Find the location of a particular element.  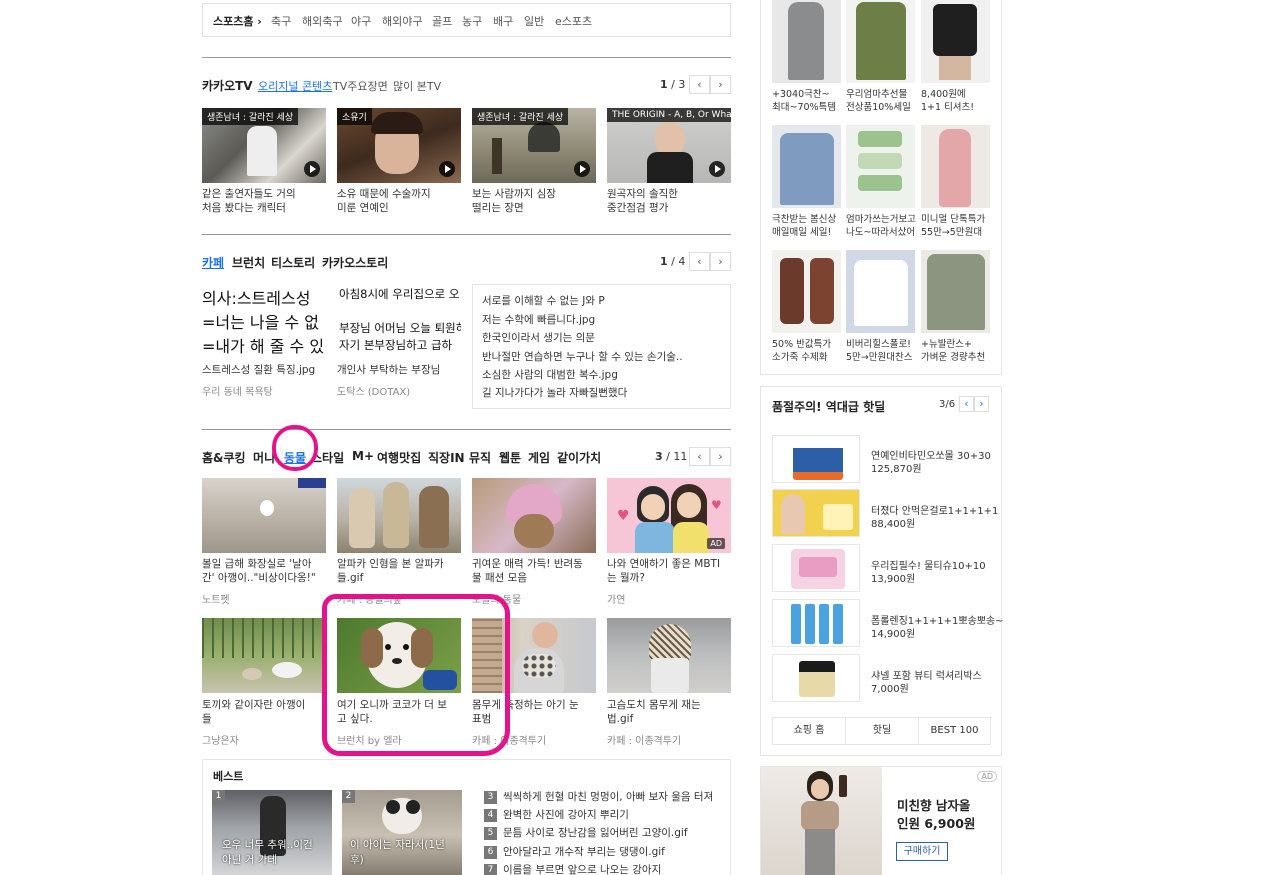

sports-link: 해외축구 is located at coordinates (322, 21).